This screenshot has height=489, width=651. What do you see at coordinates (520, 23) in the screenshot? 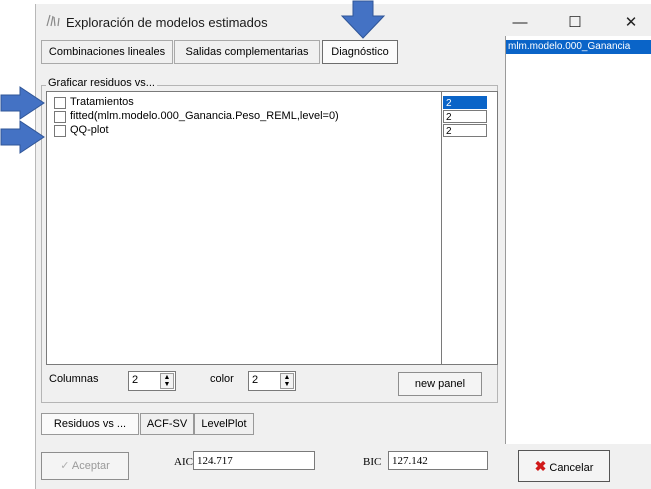
I see `minimize-button: —` at bounding box center [520, 23].